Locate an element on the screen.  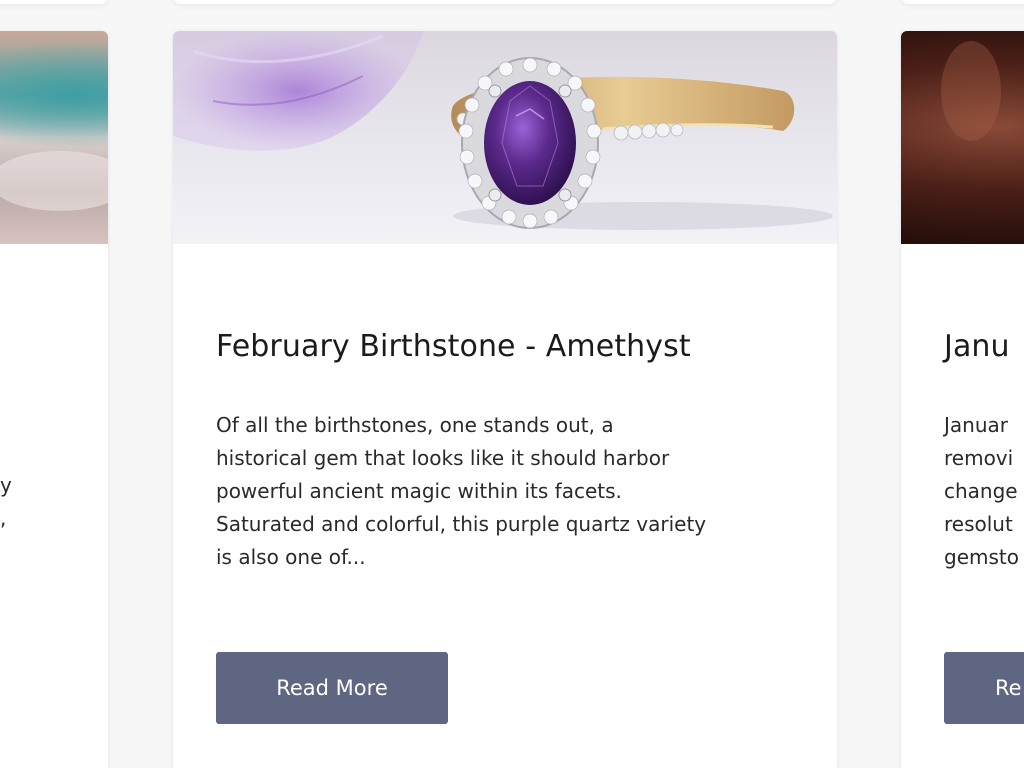
card-above-right-edge is located at coordinates (962, 2).